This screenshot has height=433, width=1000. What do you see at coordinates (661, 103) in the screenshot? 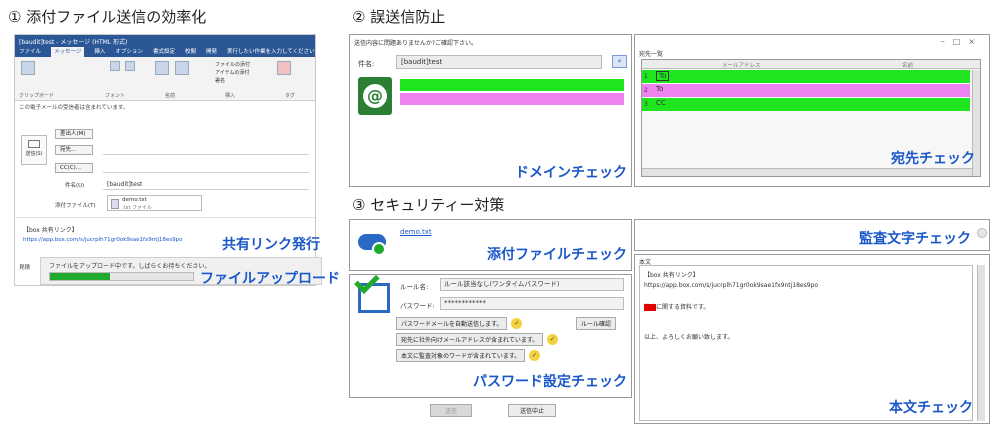
I see `recipient-type: CC` at bounding box center [661, 103].